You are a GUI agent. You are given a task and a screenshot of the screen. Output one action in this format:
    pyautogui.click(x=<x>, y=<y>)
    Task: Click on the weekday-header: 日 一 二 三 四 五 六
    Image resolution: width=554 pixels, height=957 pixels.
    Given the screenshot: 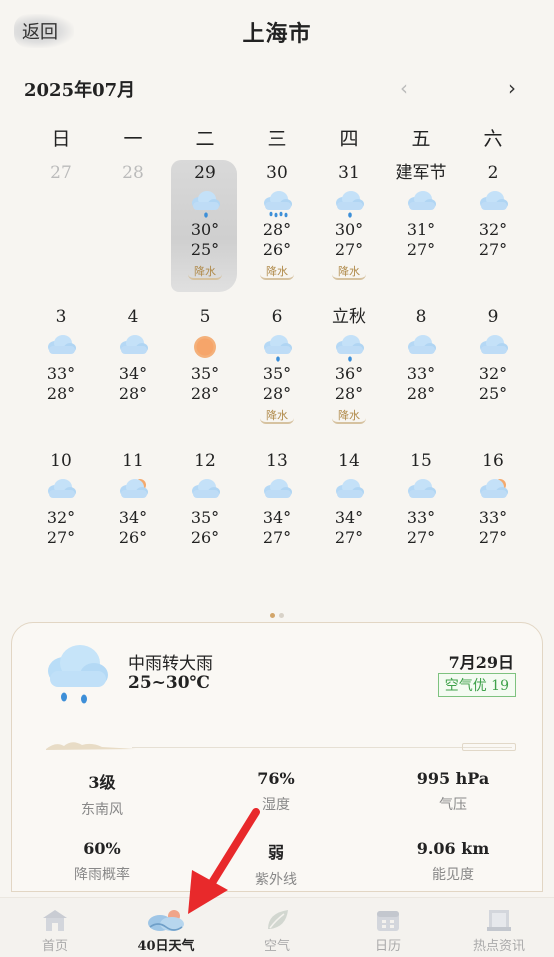 What is the action you would take?
    pyautogui.click(x=277, y=137)
    